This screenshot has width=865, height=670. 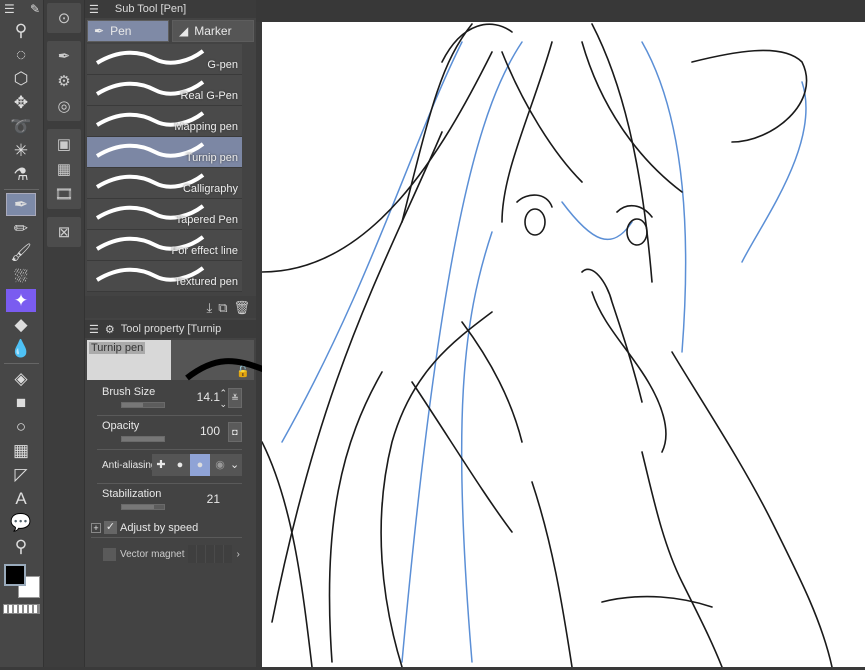 What do you see at coordinates (210, 189) in the screenshot?
I see `brush-label: Calligraphy` at bounding box center [210, 189].